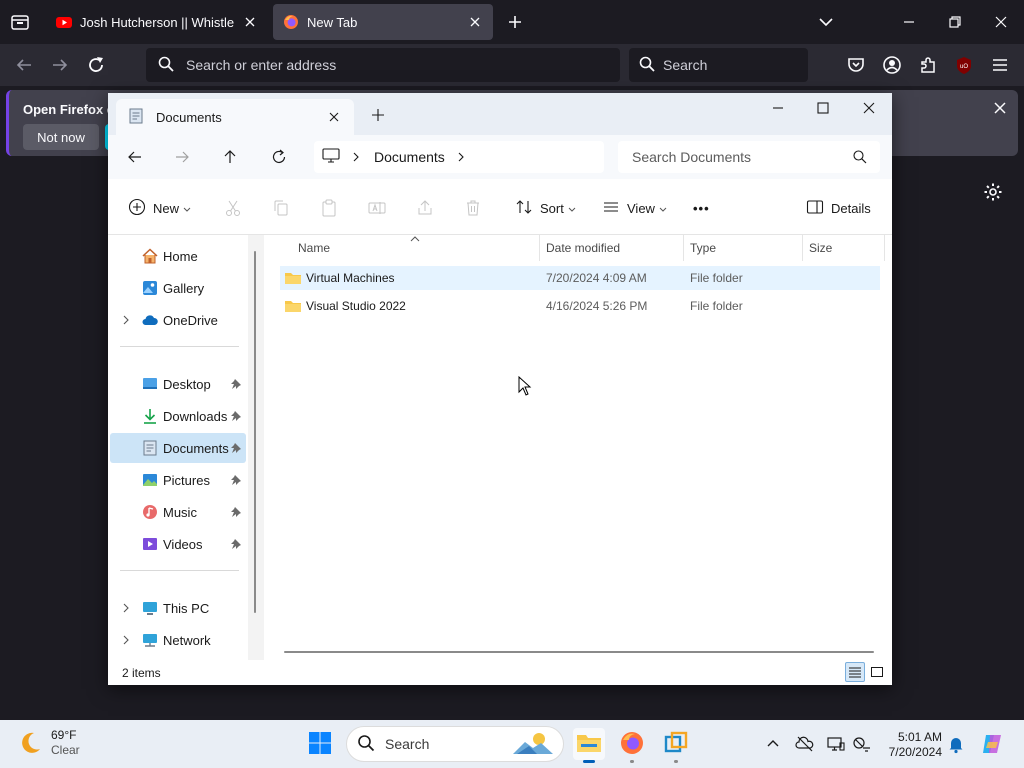 The width and height of the screenshot is (1024, 768). I want to click on details-view-icon, so click(855, 672).